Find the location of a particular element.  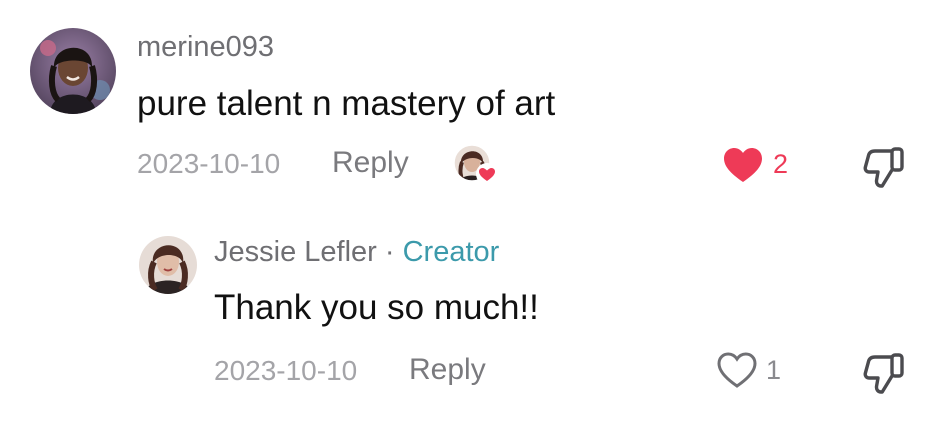

reply-username-line: Jessie Lefler · Creator is located at coordinates (356, 252).